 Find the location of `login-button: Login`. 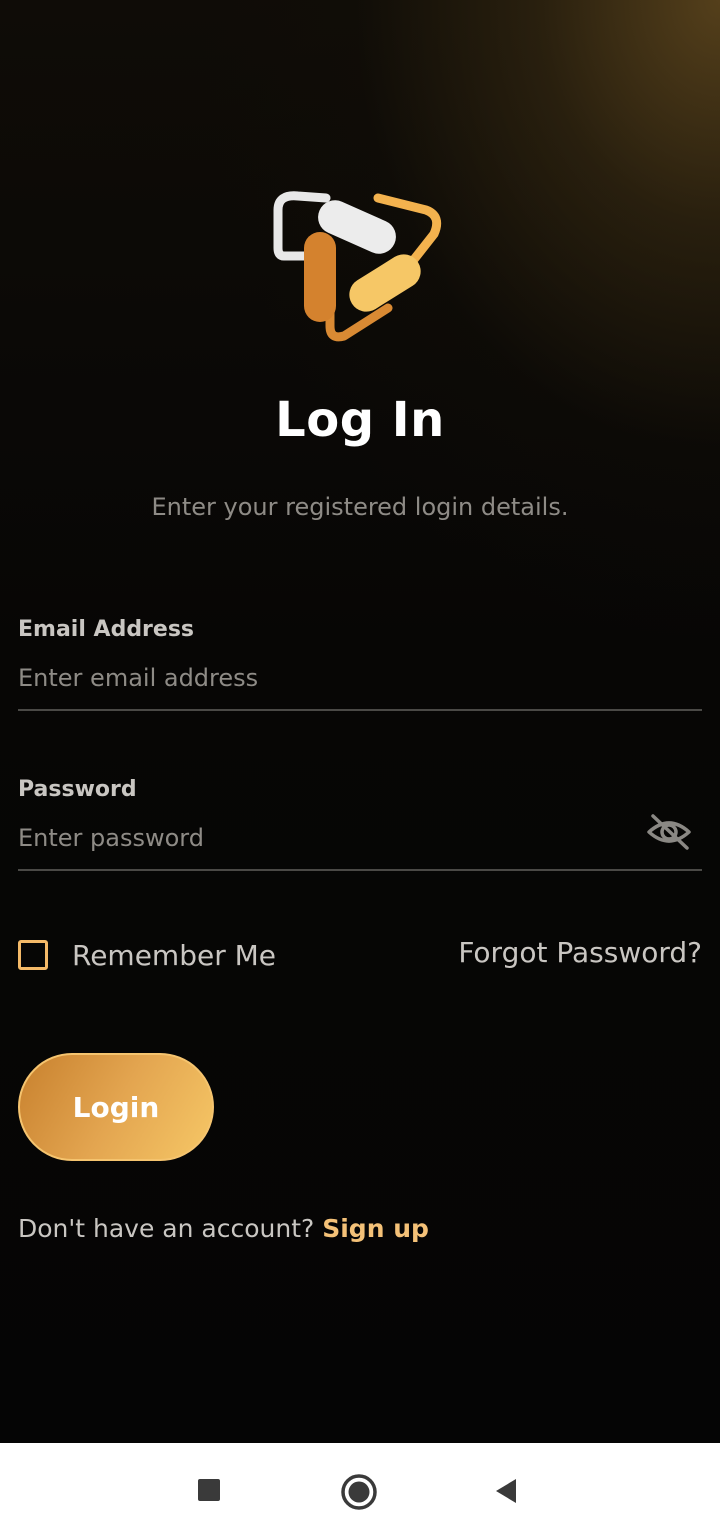

login-button: Login is located at coordinates (116, 1107).